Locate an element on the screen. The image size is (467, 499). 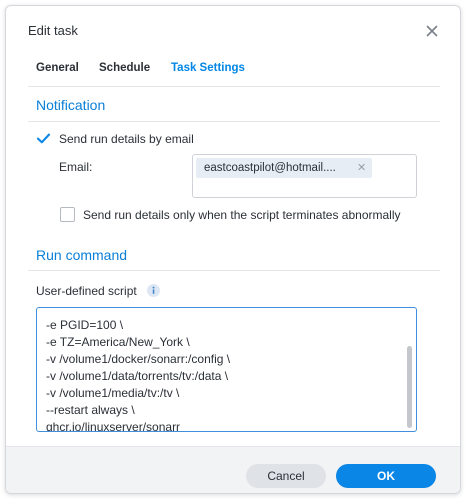
run-command-divider is located at coordinates (234, 270).